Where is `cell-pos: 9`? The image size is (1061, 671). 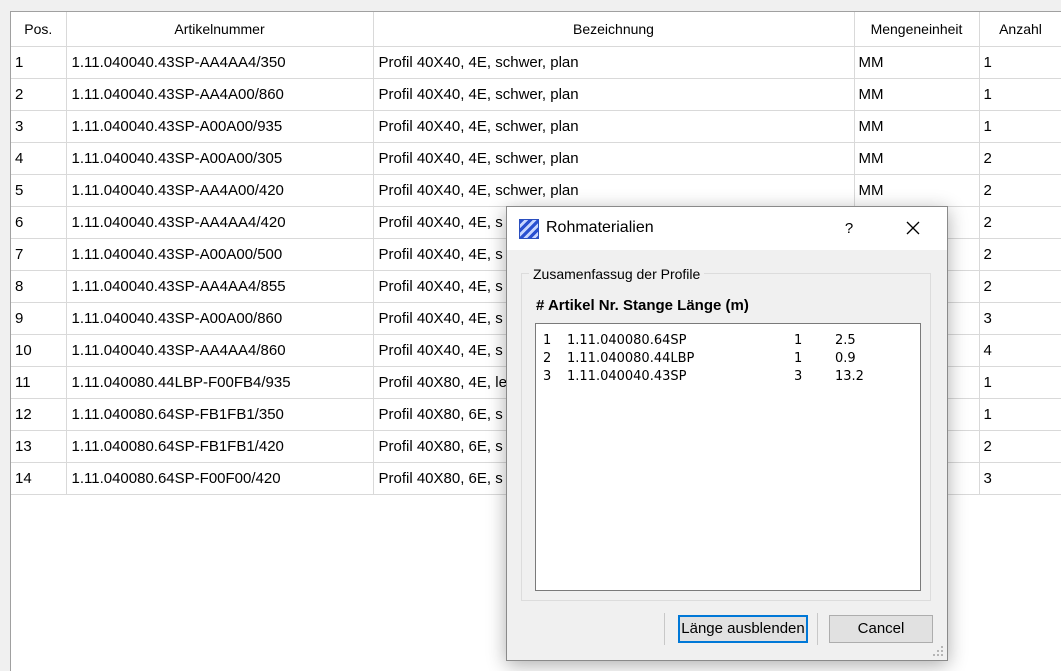
cell-pos: 9 is located at coordinates (39, 318).